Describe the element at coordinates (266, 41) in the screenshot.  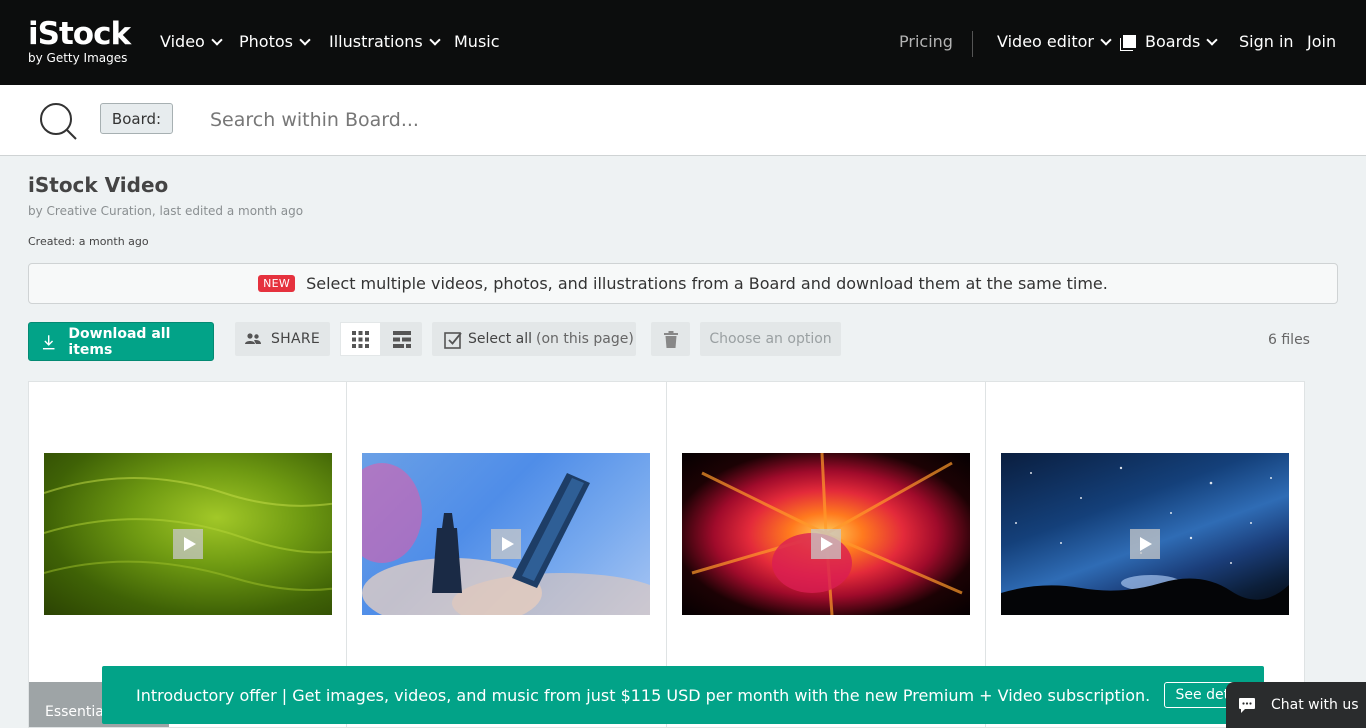
I see `nav-photos-label: Photos` at that location.